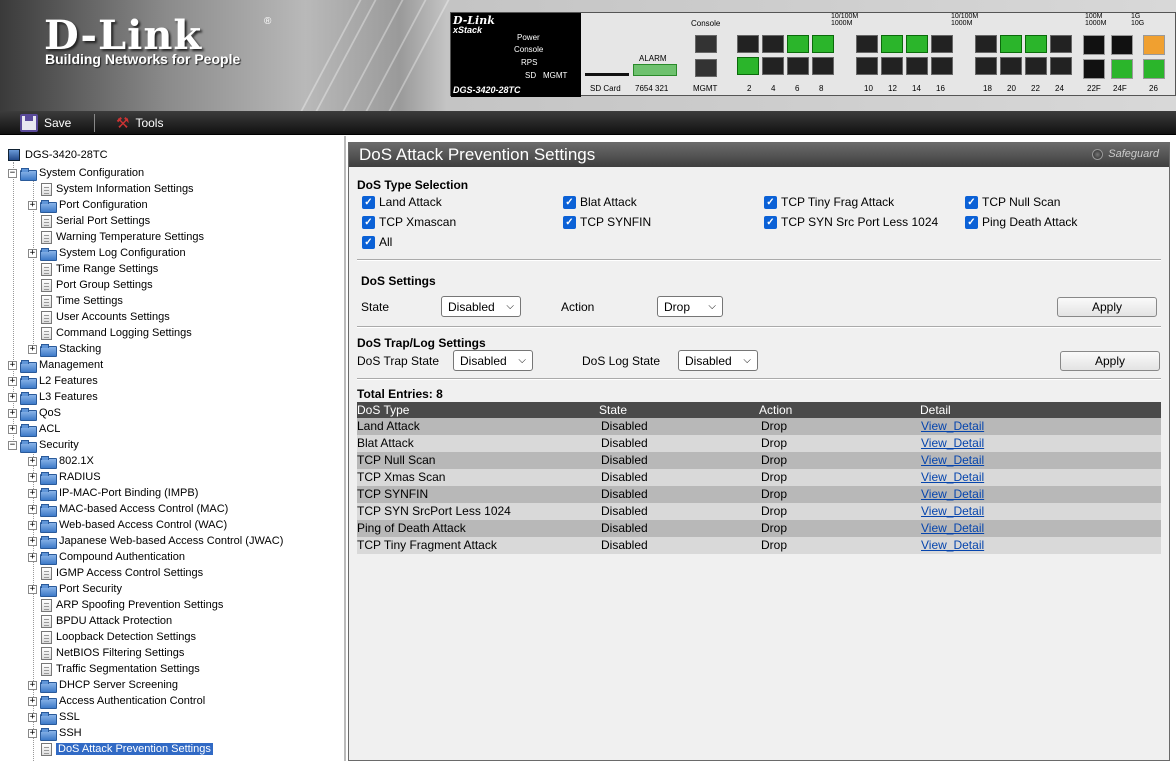  What do you see at coordinates (607, 222) in the screenshot?
I see `checkbox-tcp-synfin: ✓ TCP SYNFIN` at bounding box center [607, 222].